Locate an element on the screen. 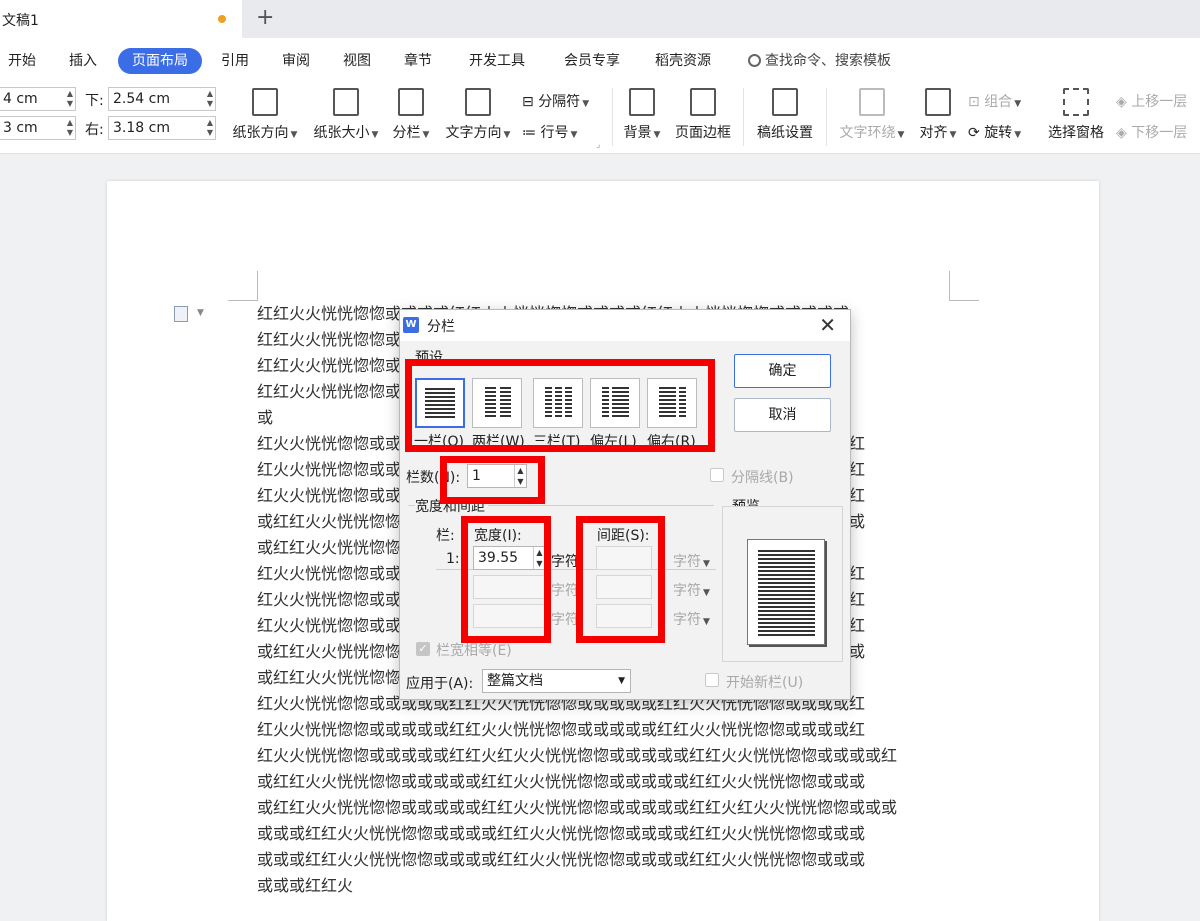 This screenshot has height=921, width=1200. command-search: 查找命令、搜索模板 is located at coordinates (819, 60).